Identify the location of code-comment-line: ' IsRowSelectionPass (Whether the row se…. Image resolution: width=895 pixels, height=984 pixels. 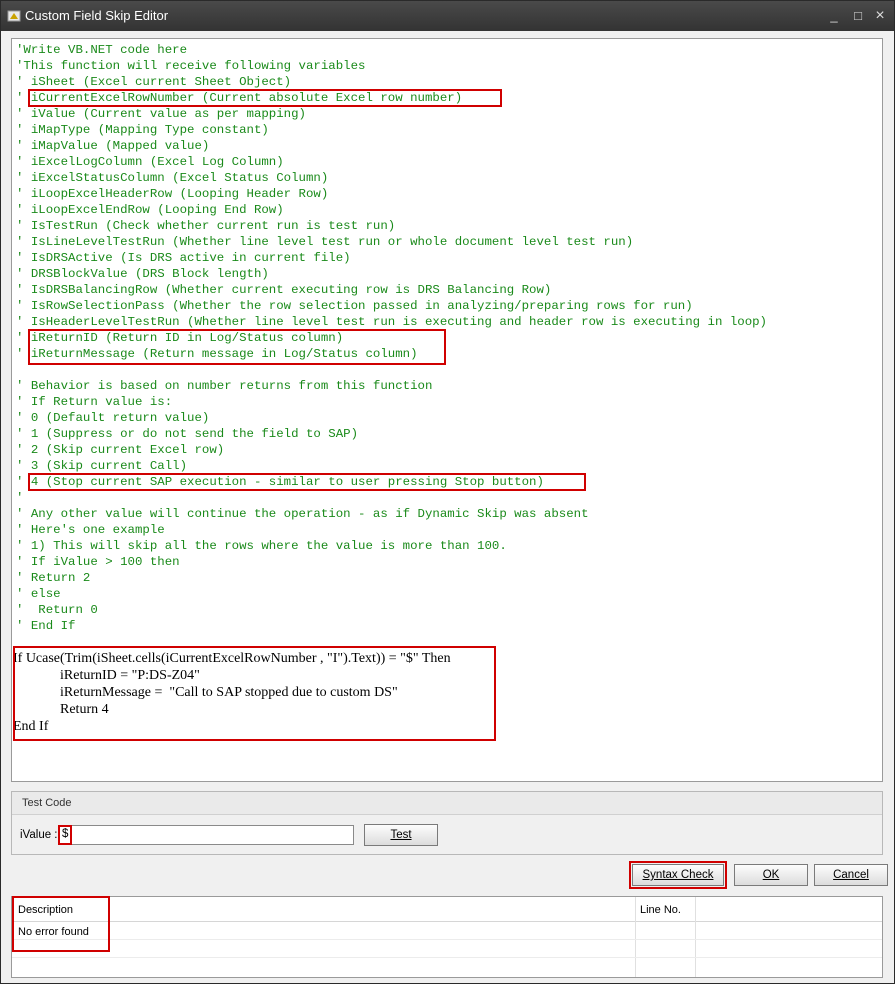
(354, 306).